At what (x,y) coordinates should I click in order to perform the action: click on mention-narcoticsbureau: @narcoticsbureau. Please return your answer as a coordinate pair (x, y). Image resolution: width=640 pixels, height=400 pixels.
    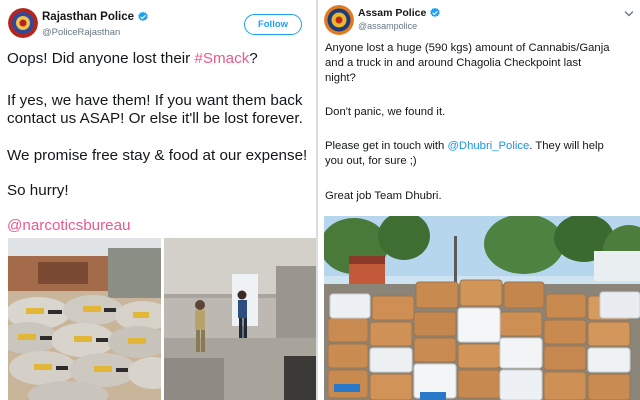
    Looking at the image, I should click on (68, 225).